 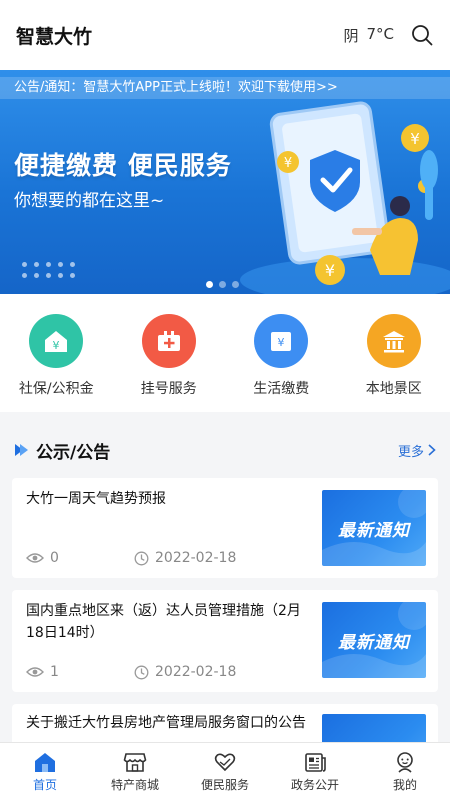 I want to click on search-icon, so click(x=422, y=35).